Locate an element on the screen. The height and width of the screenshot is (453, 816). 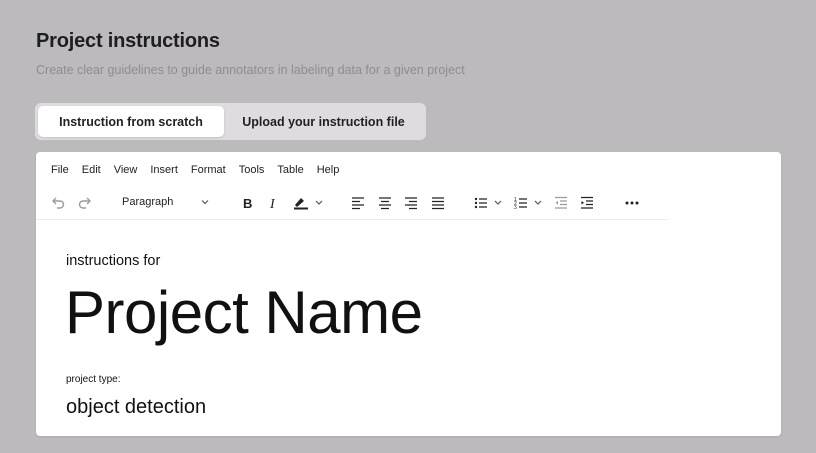
svg-text: 3 is located at coordinates (515, 207).